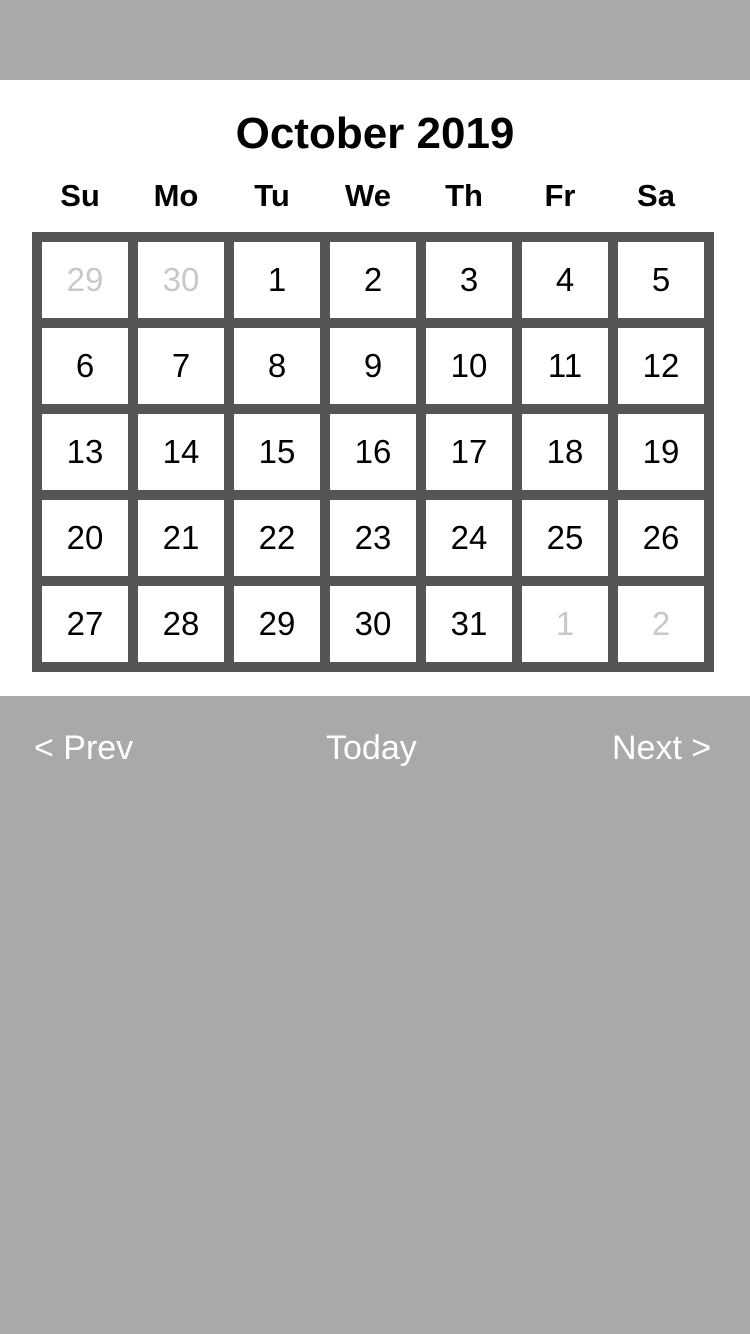  I want to click on day-cell: 17, so click(469, 452).